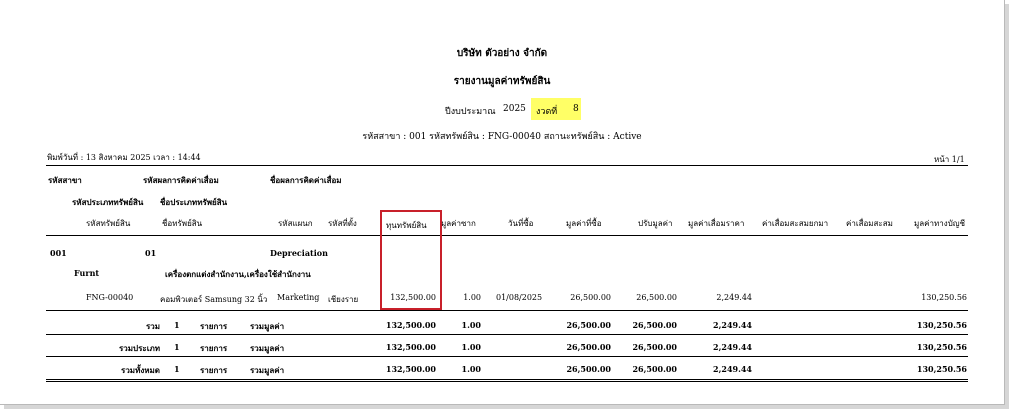 Image resolution: width=1012 pixels, height=409 pixels. What do you see at coordinates (177, 369) in the screenshot?
I see `grand-total-count: 1` at bounding box center [177, 369].